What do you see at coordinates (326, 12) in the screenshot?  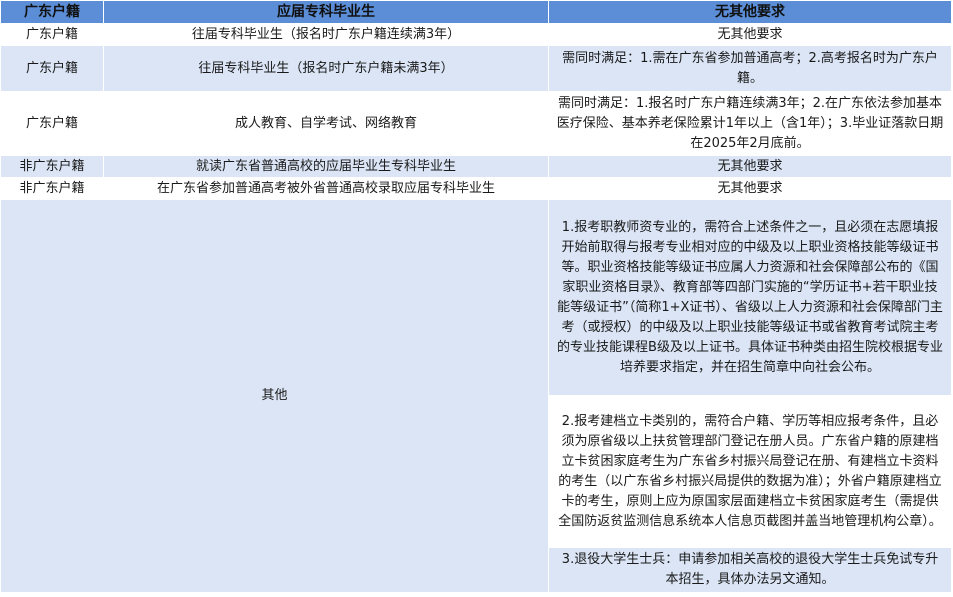 I see `header-cell: 应届专科毕业生` at bounding box center [326, 12].